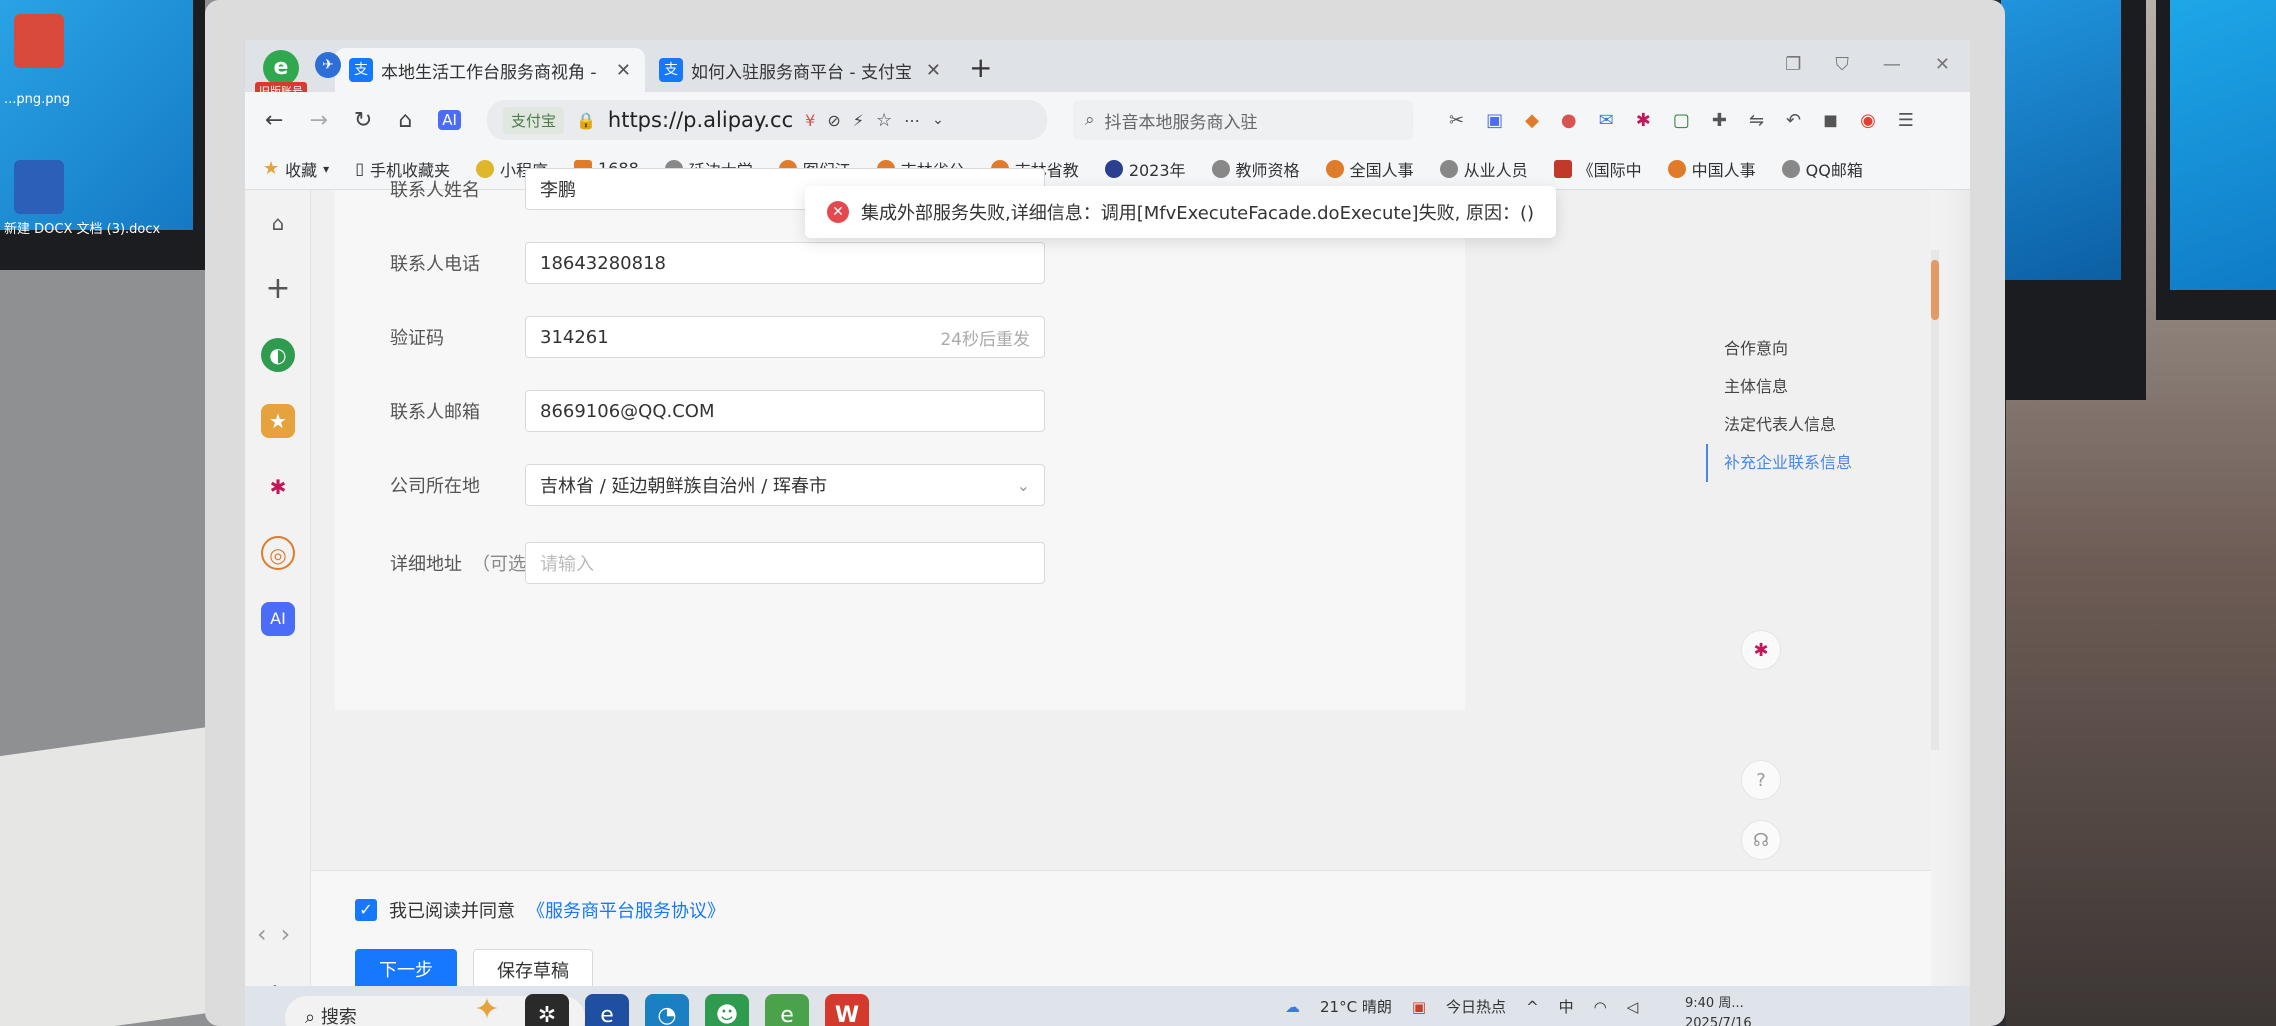  What do you see at coordinates (1761, 840) in the screenshot?
I see `customer-service-icon: ☊` at bounding box center [1761, 840].